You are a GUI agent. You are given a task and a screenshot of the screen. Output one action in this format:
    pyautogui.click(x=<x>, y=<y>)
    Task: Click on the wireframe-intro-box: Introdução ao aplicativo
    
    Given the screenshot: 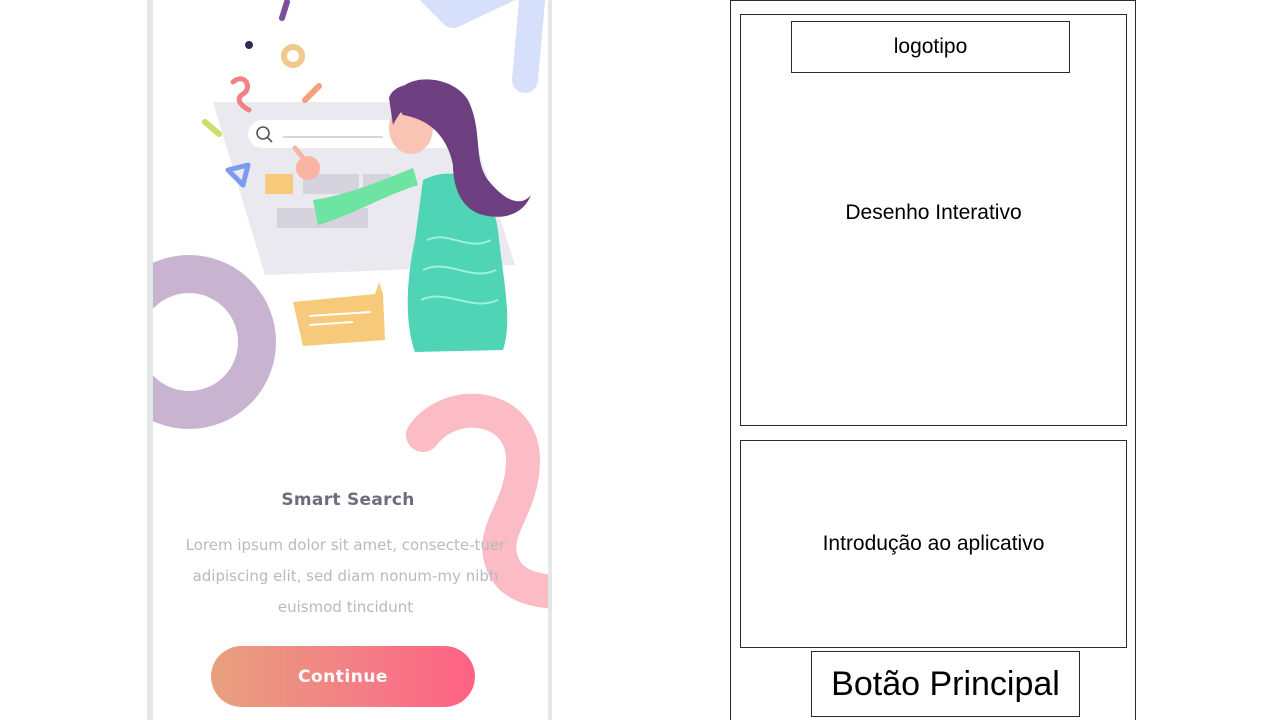 What is the action you would take?
    pyautogui.click(x=933, y=544)
    